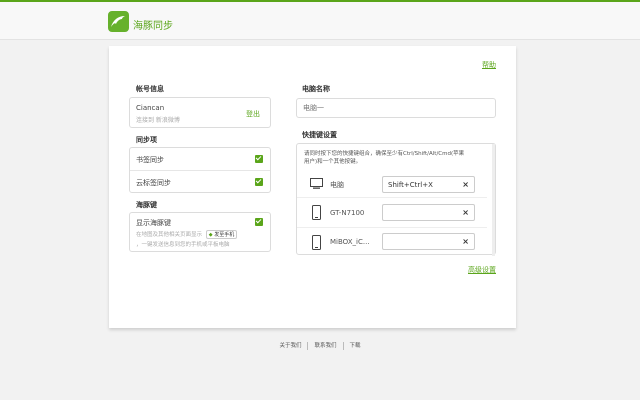  I want to click on shortcut-input-mibox: ×, so click(428, 241).